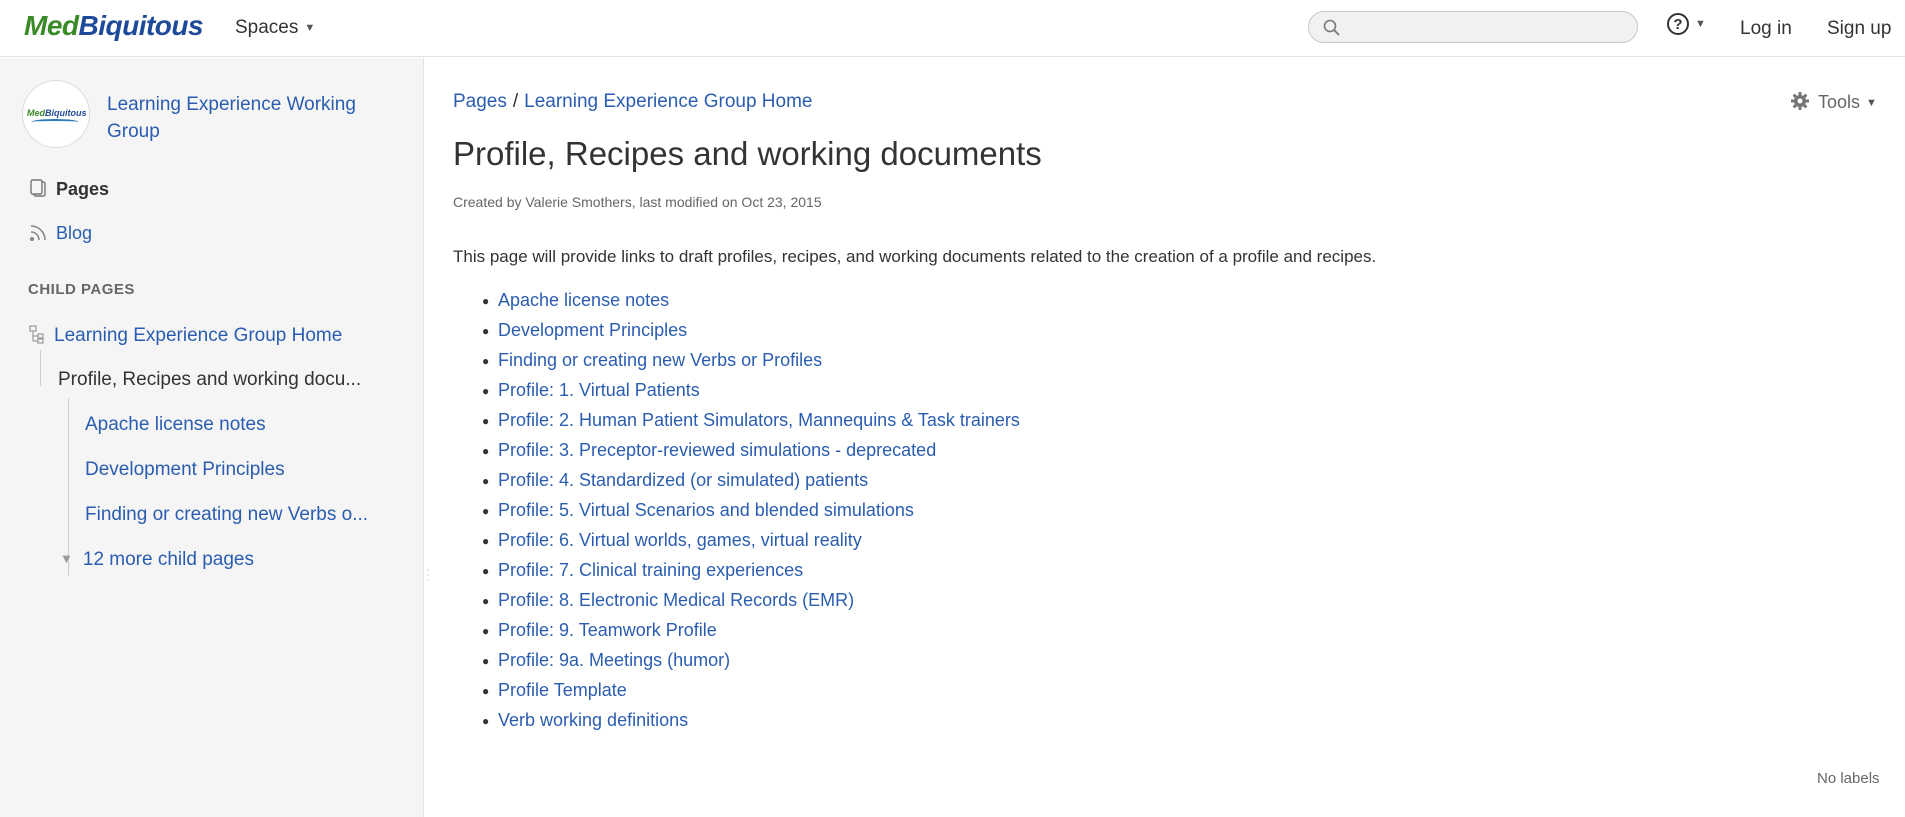  I want to click on help-menu: ? ▼, so click(1686, 24).